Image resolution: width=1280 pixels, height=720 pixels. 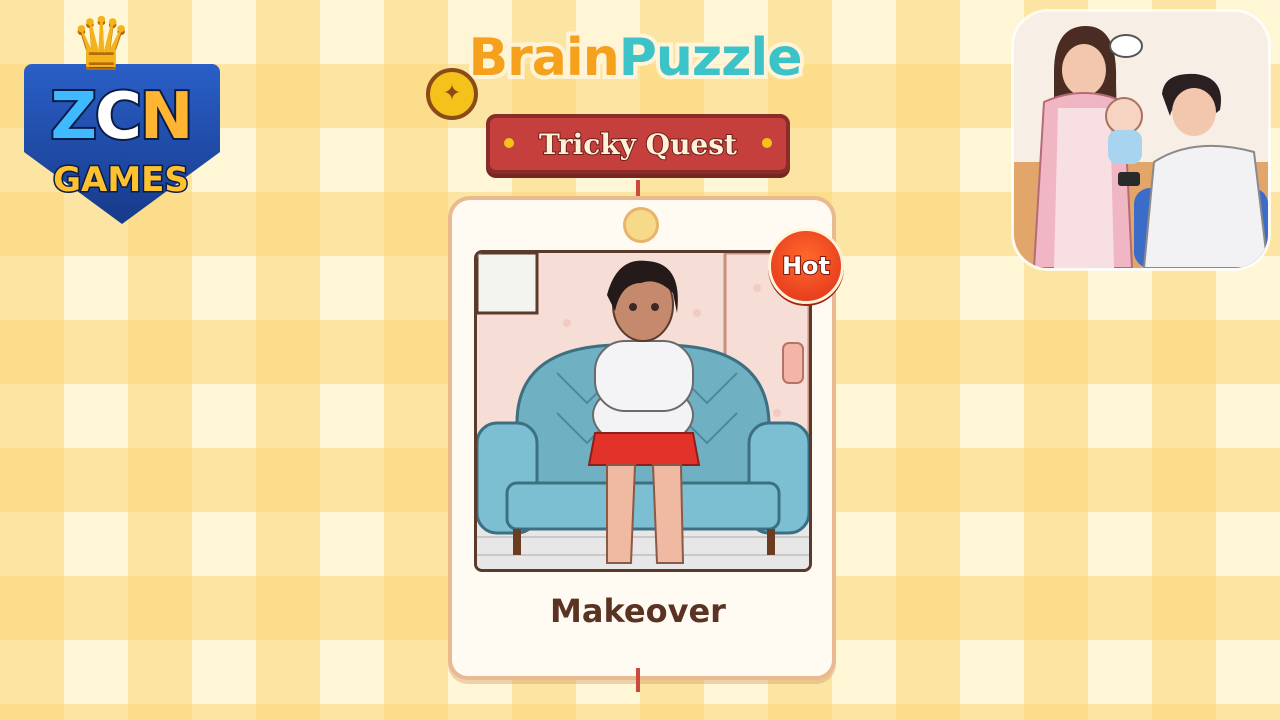 I want to click on level-name: Makeover, so click(x=638, y=611).